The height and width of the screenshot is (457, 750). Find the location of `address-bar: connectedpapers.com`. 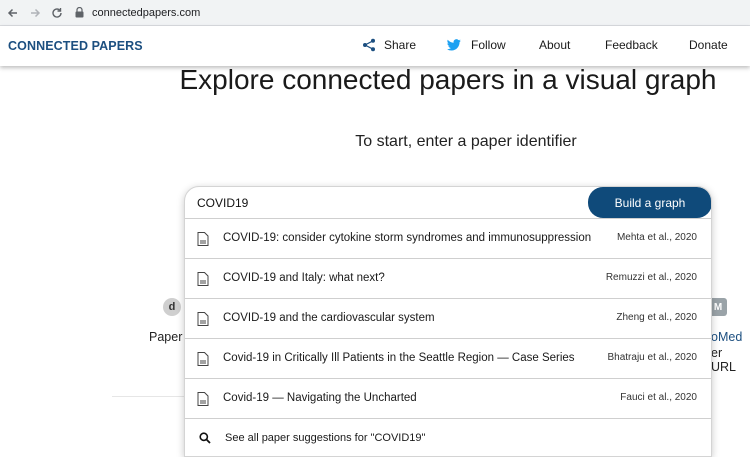

address-bar: connectedpapers.com is located at coordinates (136, 13).